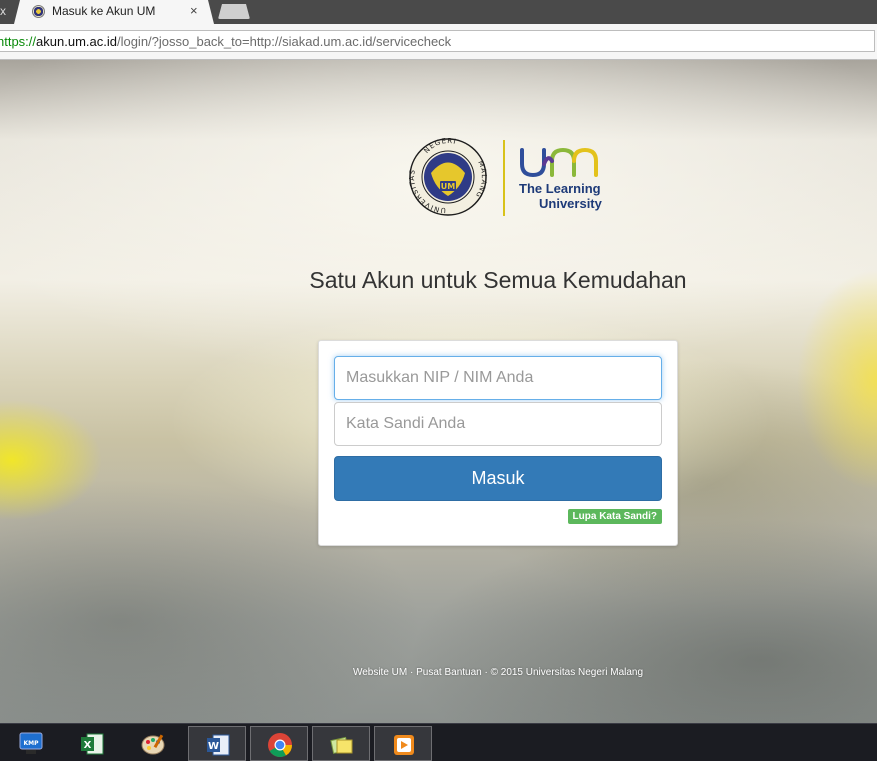 This screenshot has width=877, height=761. What do you see at coordinates (560, 188) in the screenshot?
I see `logo-tagline-1: The Learning` at bounding box center [560, 188].